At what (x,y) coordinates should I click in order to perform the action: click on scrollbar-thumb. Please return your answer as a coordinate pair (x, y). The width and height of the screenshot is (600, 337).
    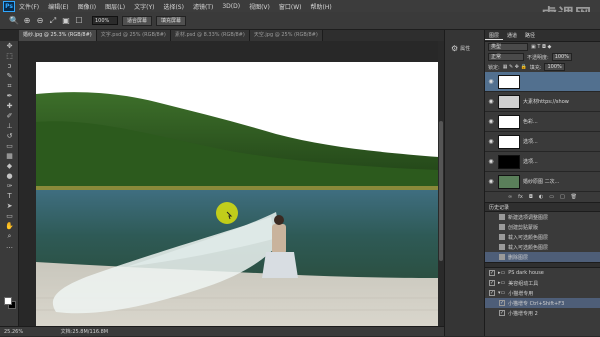
    Looking at the image, I should click on (441, 191).